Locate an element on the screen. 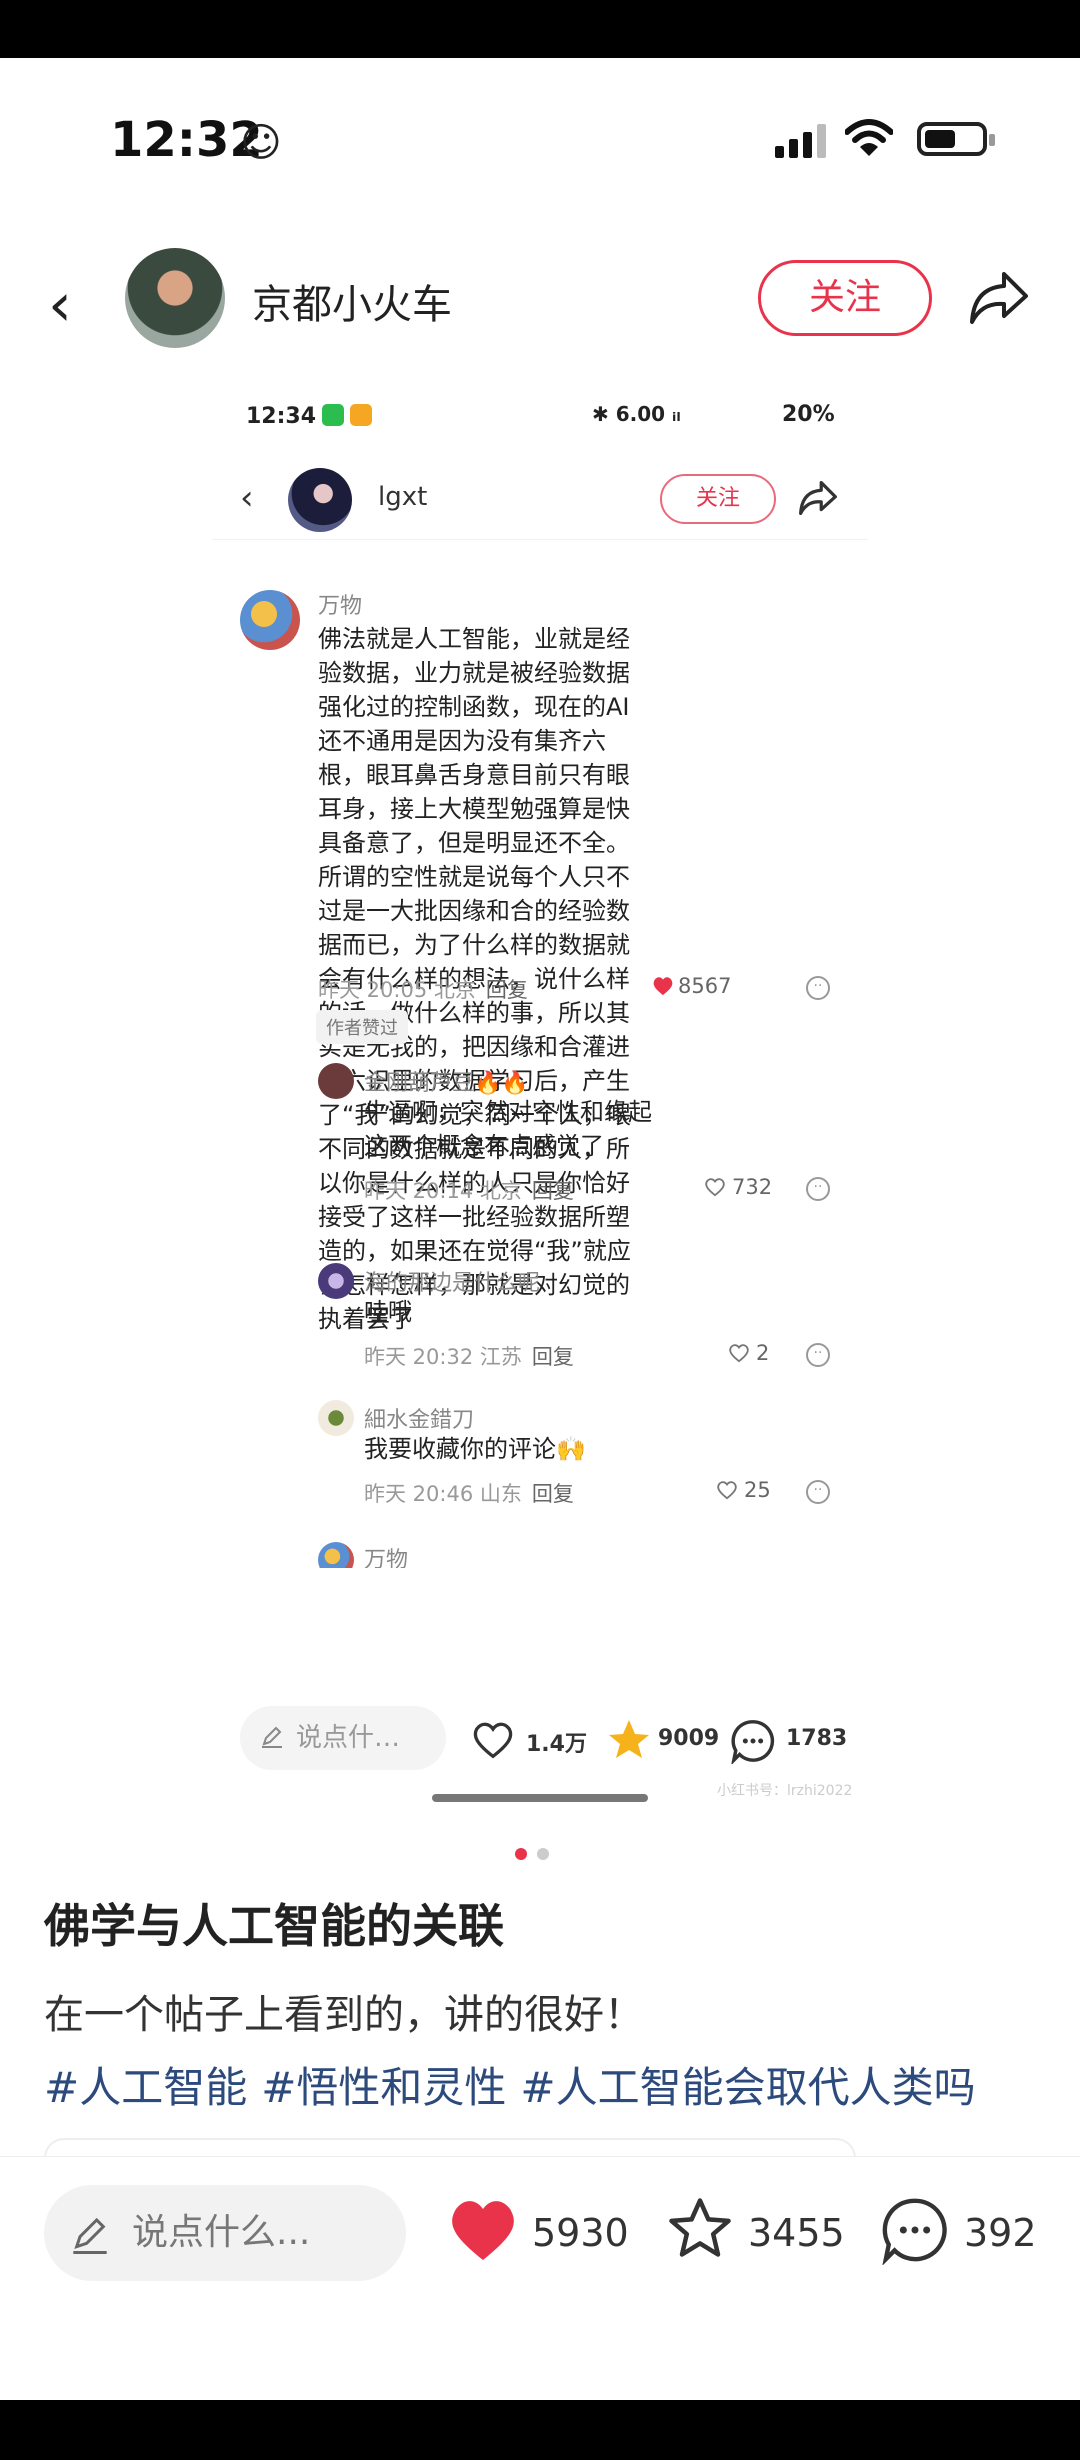 This screenshot has width=1080, height=2460. reply-time: 昨天 20:32 江苏 is located at coordinates (443, 1357).